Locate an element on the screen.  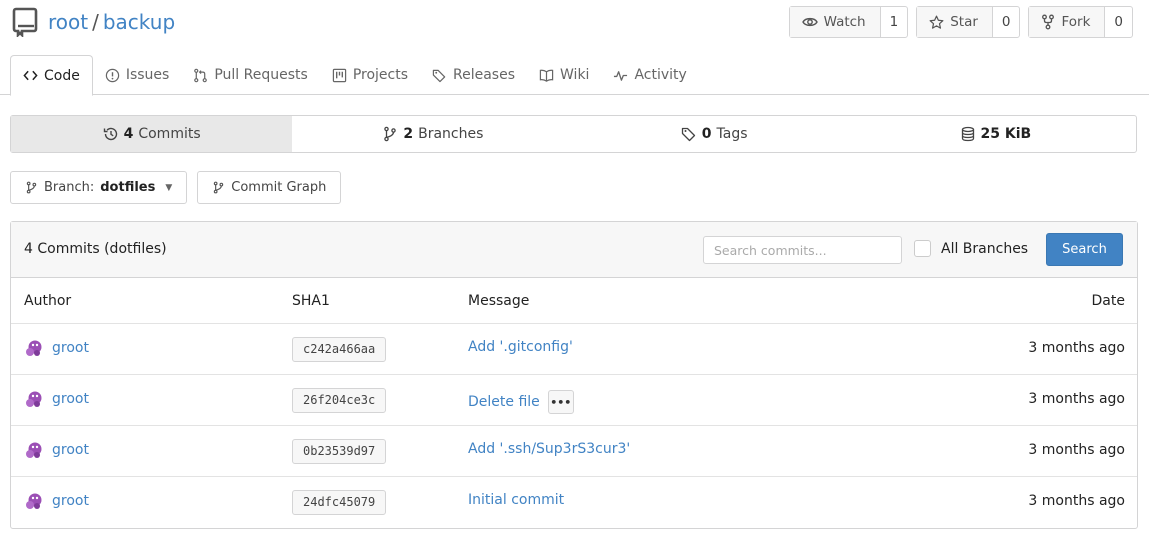
tab-issues: Issues is located at coordinates (137, 75).